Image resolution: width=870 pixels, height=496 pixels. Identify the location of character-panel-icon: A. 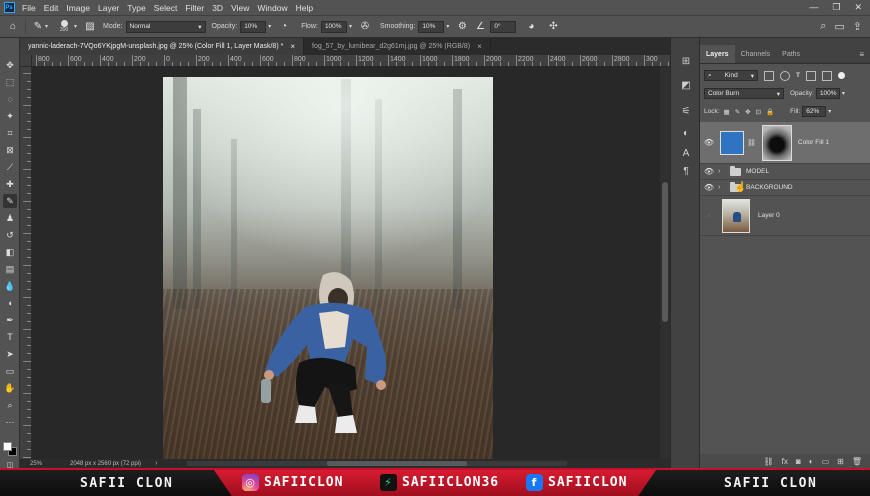
(686, 153).